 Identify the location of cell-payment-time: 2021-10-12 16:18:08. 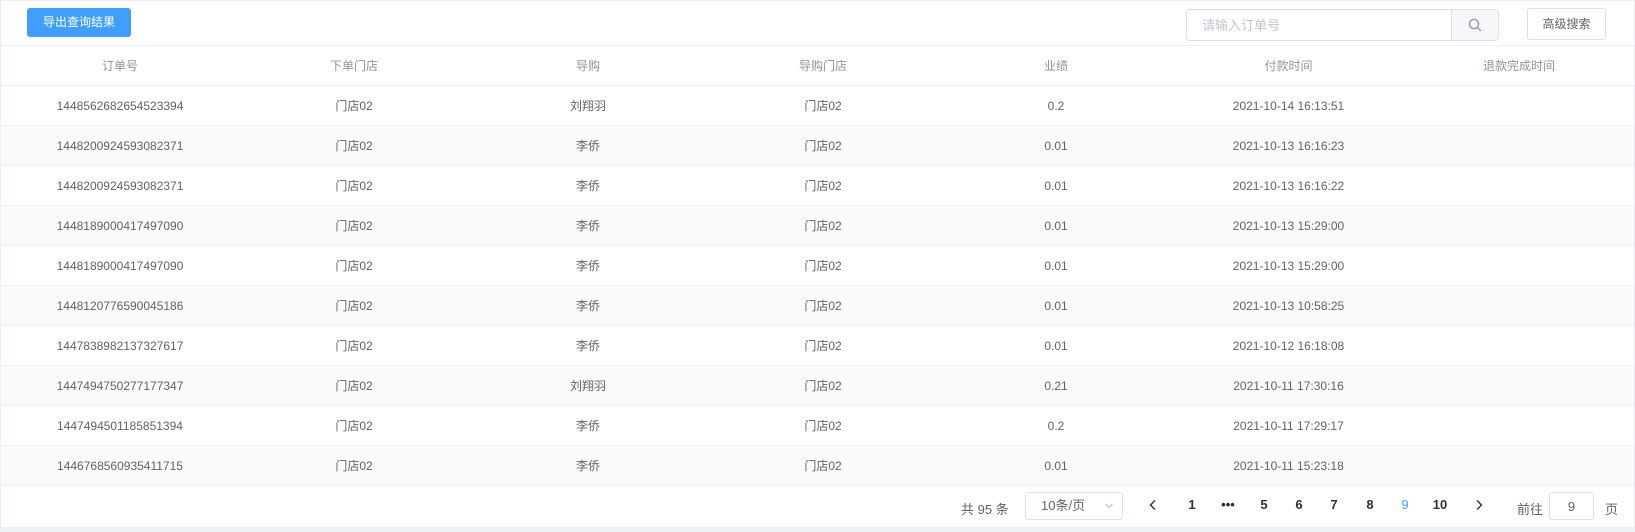
(1288, 345).